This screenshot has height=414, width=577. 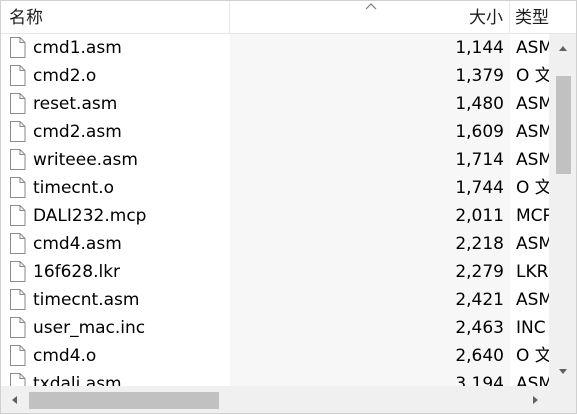 What do you see at coordinates (371, 6) in the screenshot?
I see `chevron-up-icon` at bounding box center [371, 6].